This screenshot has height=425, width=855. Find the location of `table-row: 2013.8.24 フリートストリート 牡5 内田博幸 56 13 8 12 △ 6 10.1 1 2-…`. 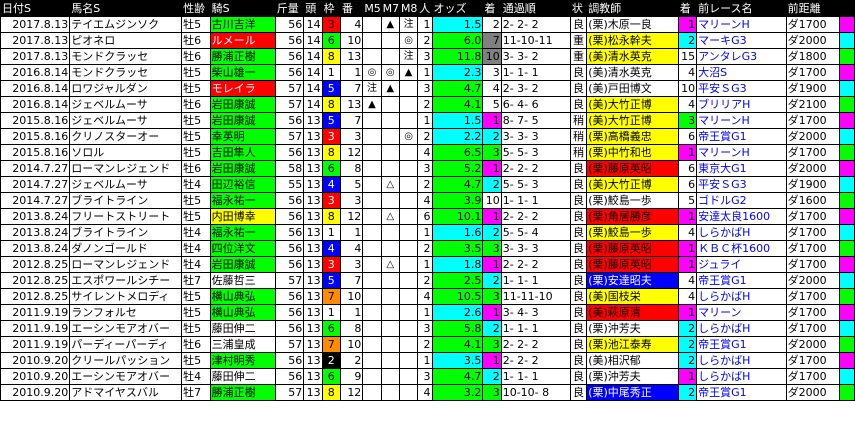

table-row: 2013.8.24 フリートストリート 牡5 内田博幸 56 13 8 12 △ 6 10.1 1 2-… is located at coordinates (427, 216).